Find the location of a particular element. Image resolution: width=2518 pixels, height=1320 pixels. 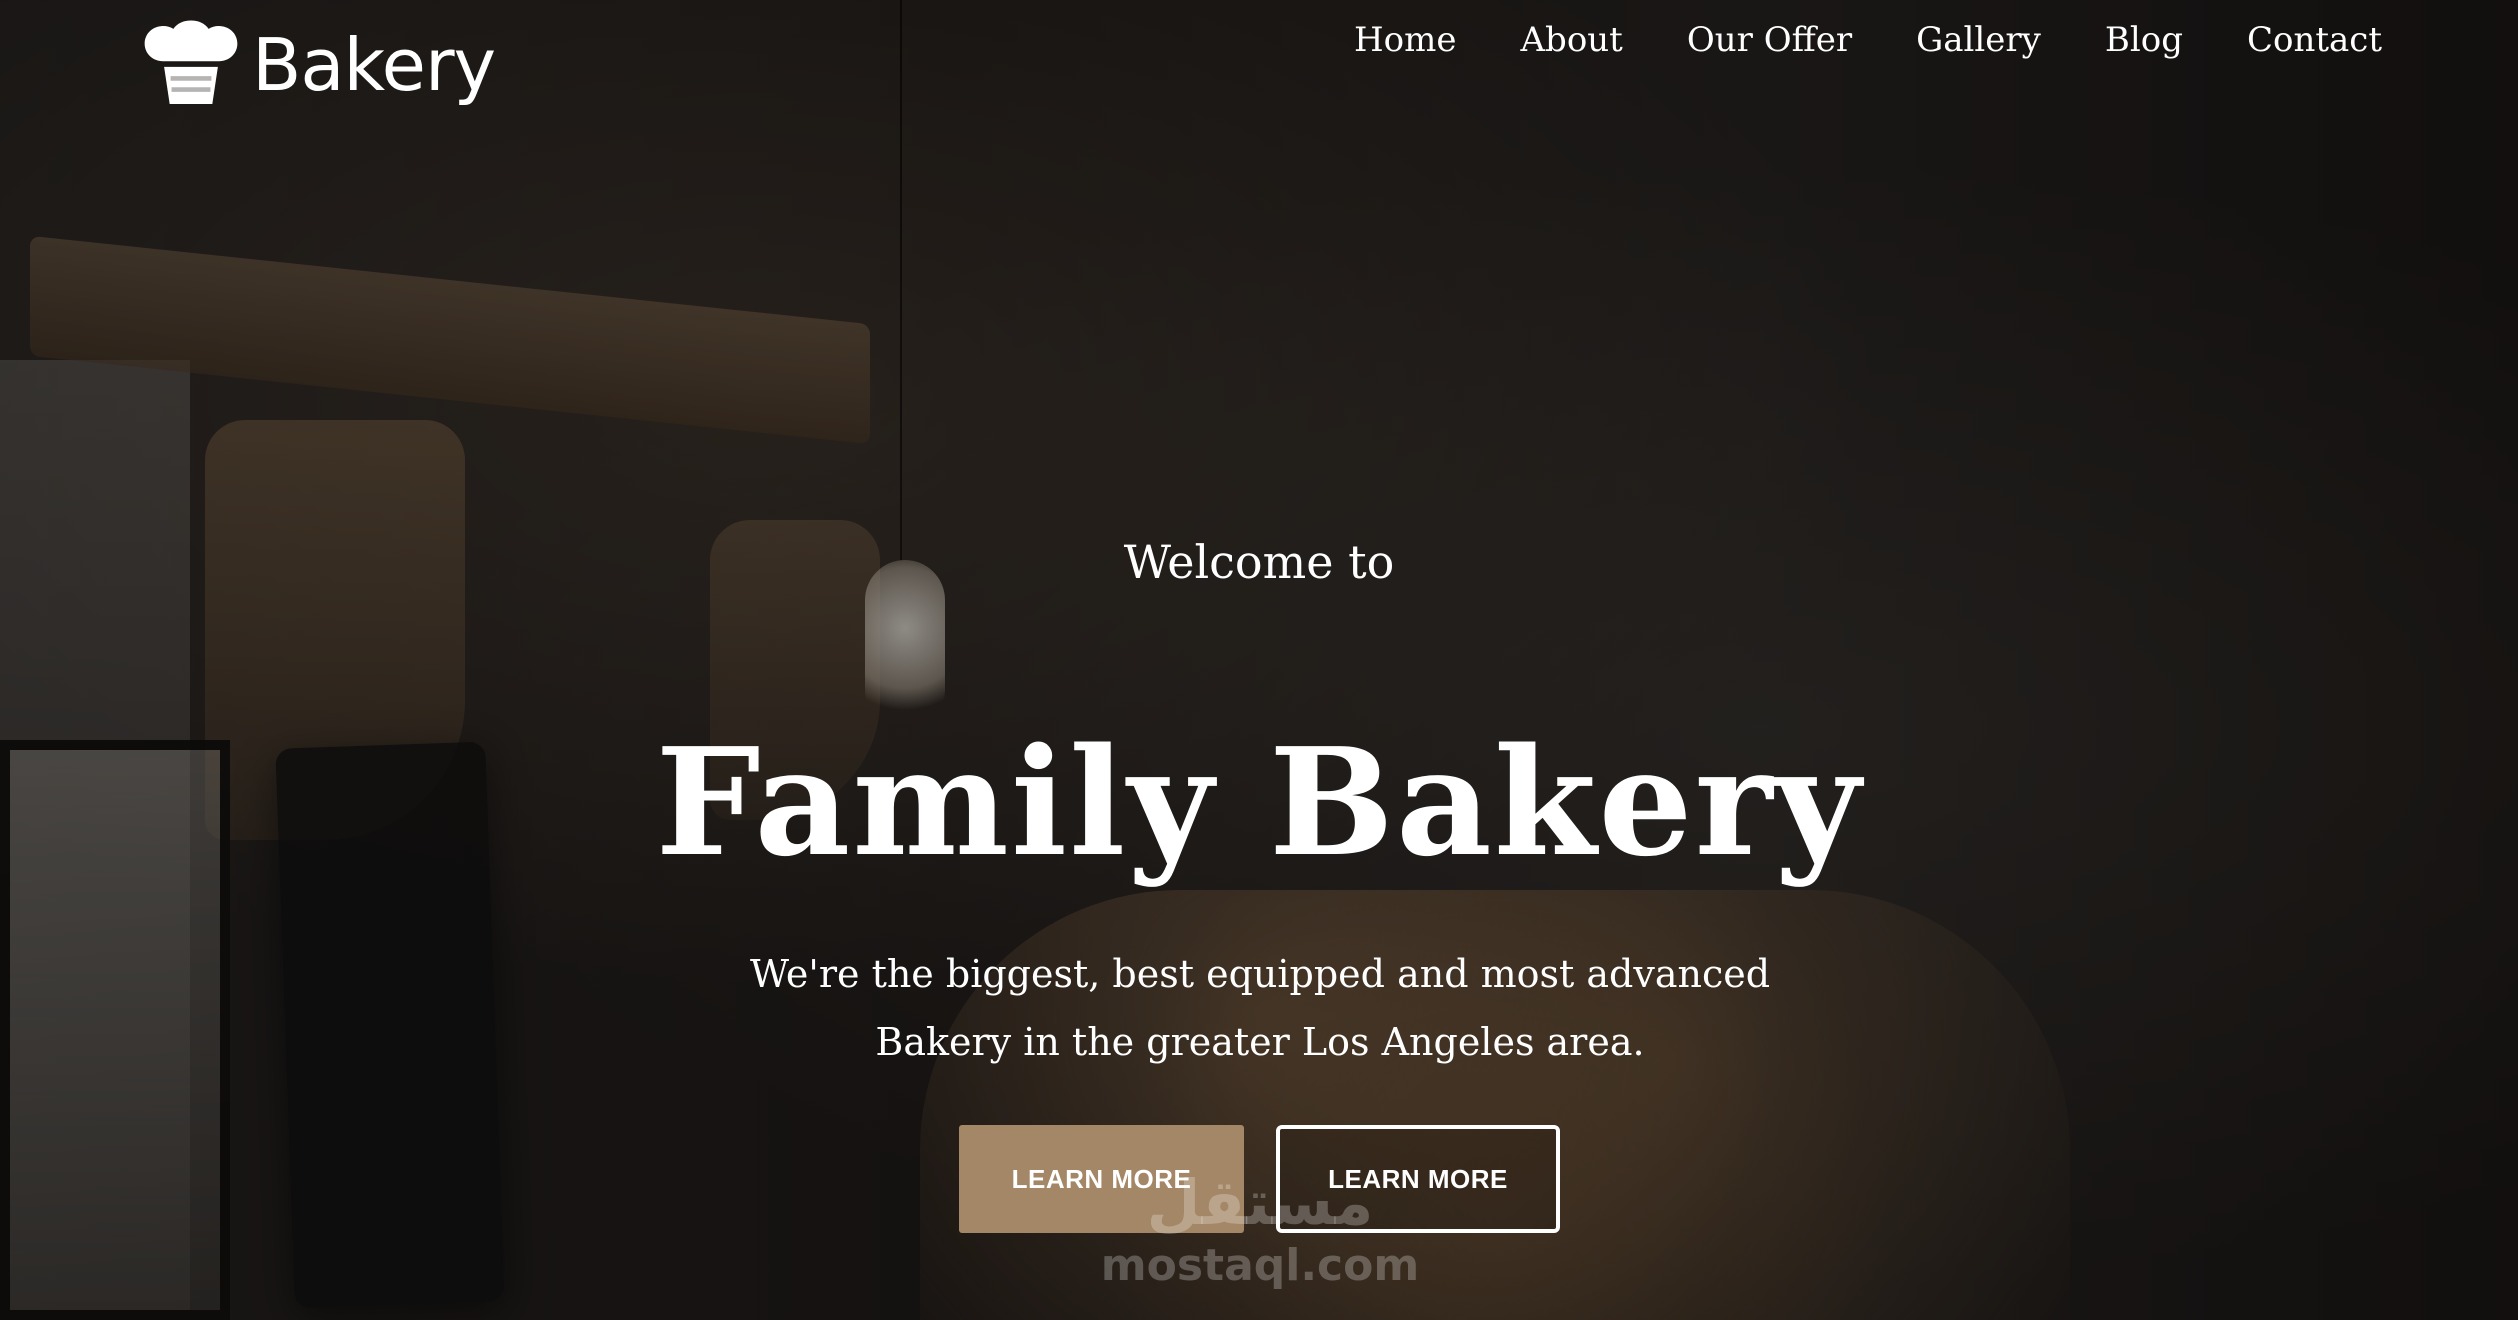

watermark: مستقل mostaql.com is located at coordinates (1260, 1243).